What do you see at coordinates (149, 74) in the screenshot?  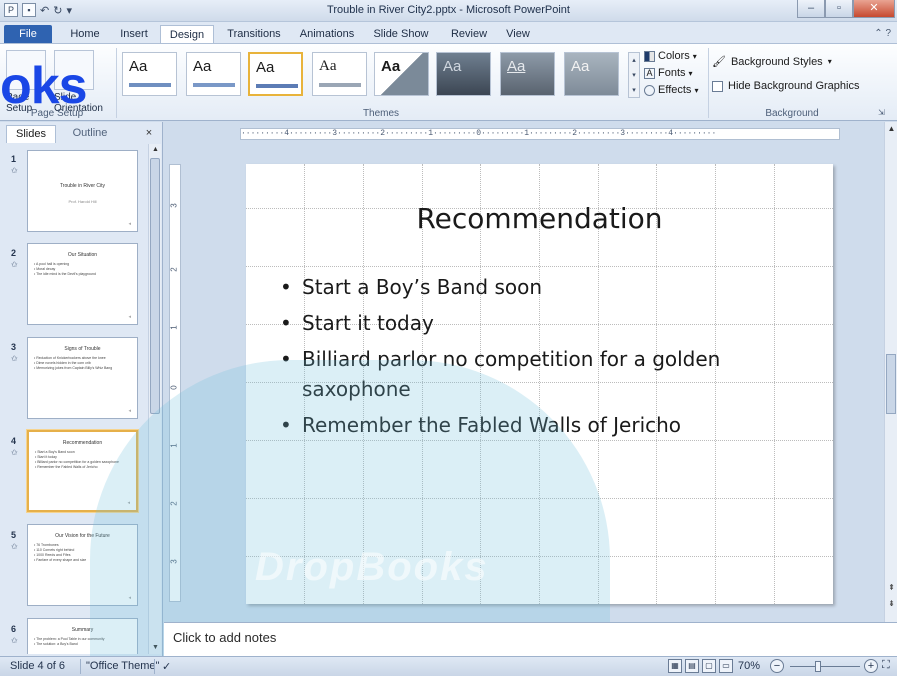 I see `theme-office: Aa` at bounding box center [149, 74].